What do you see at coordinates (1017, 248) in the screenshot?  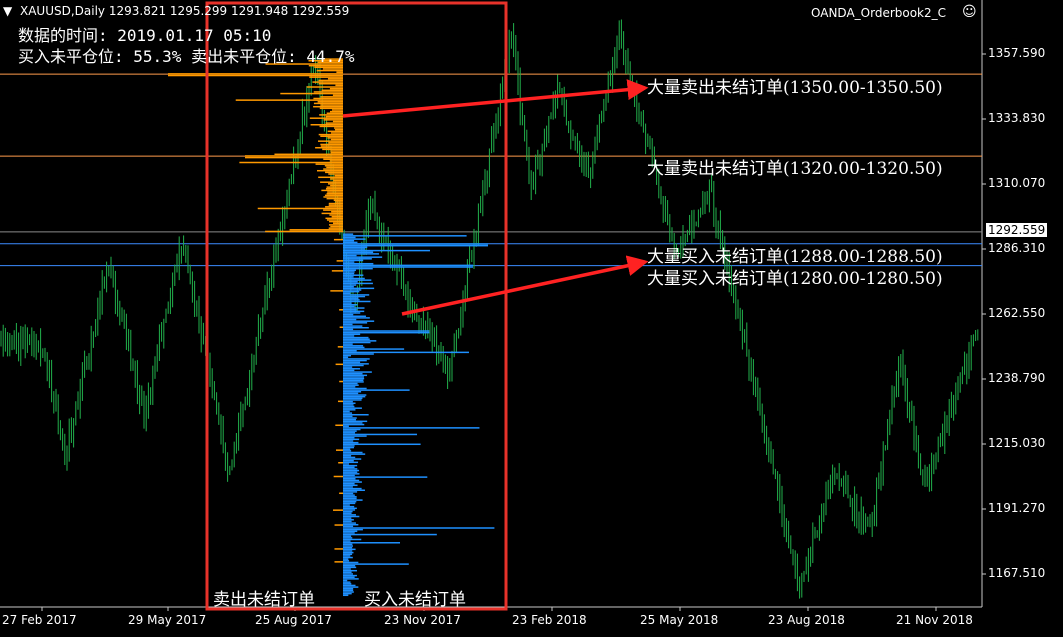 I see `price-tick-label: 1286.310` at bounding box center [1017, 248].